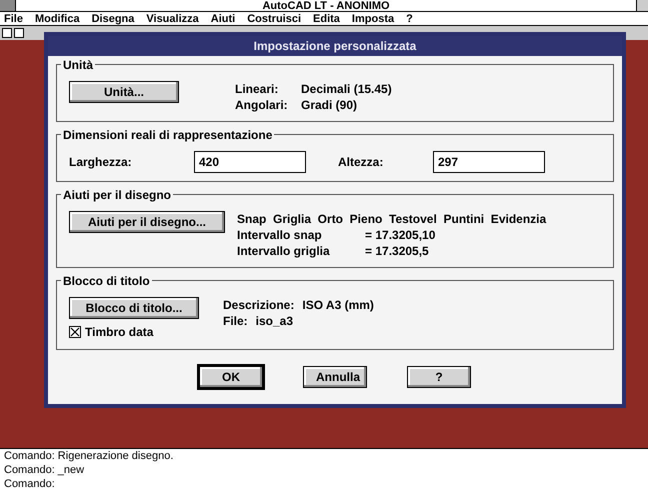 Image resolution: width=648 pixels, height=492 pixels. Describe the element at coordinates (361, 162) in the screenshot. I see `field-label: Altezza:` at that location.